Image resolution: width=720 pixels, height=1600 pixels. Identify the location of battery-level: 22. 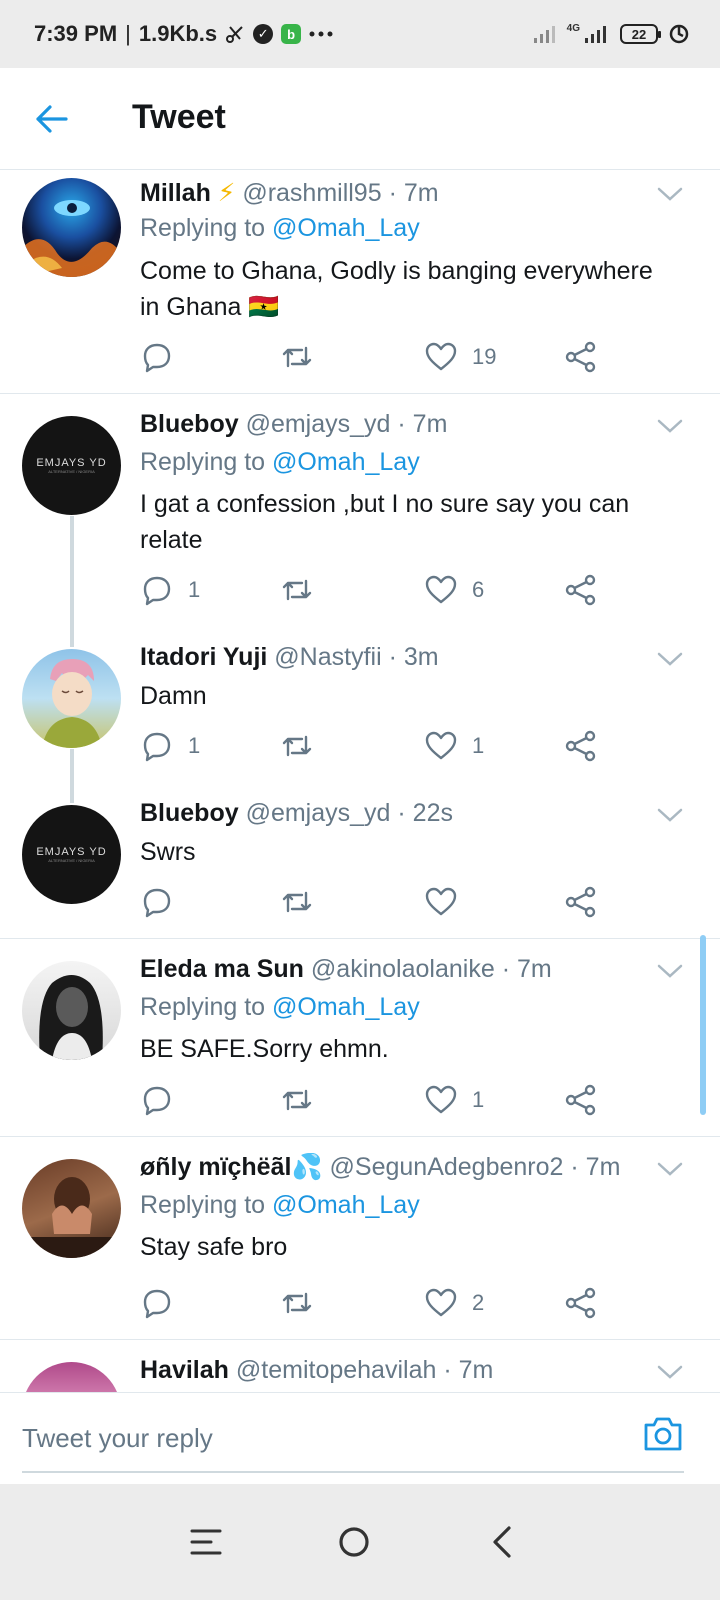
(639, 34).